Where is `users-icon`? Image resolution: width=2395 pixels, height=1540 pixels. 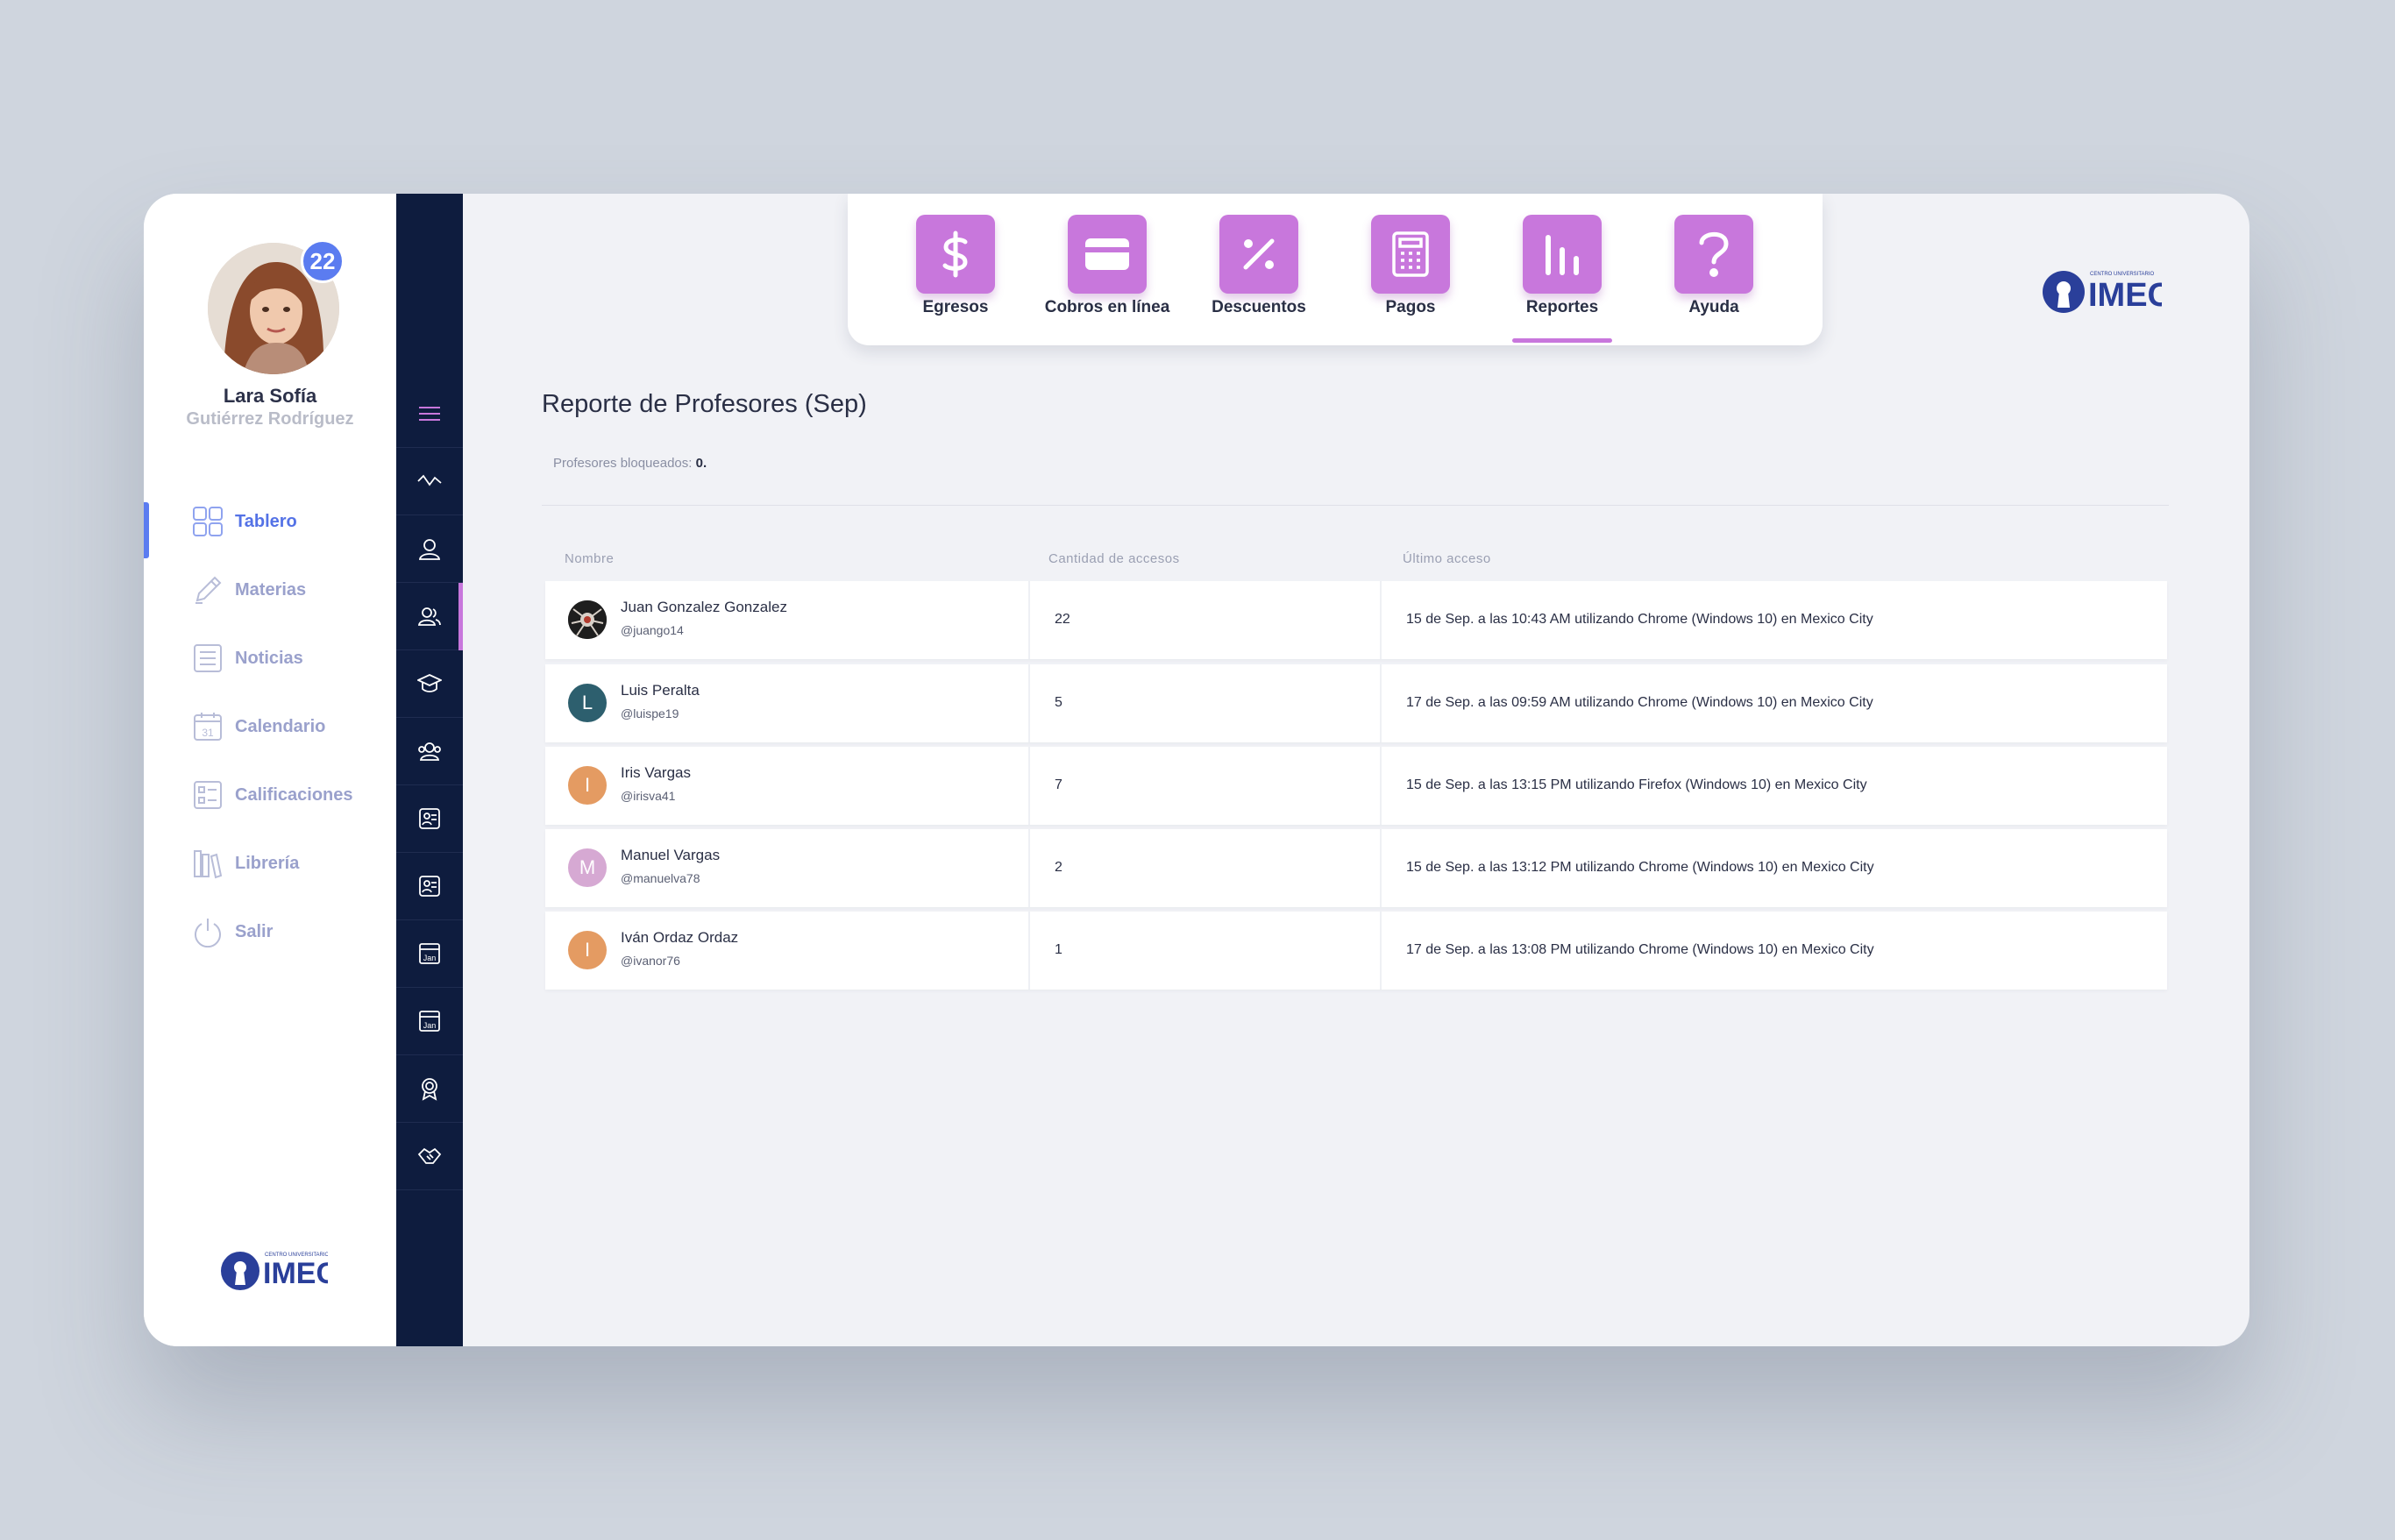
users-icon is located at coordinates (429, 616).